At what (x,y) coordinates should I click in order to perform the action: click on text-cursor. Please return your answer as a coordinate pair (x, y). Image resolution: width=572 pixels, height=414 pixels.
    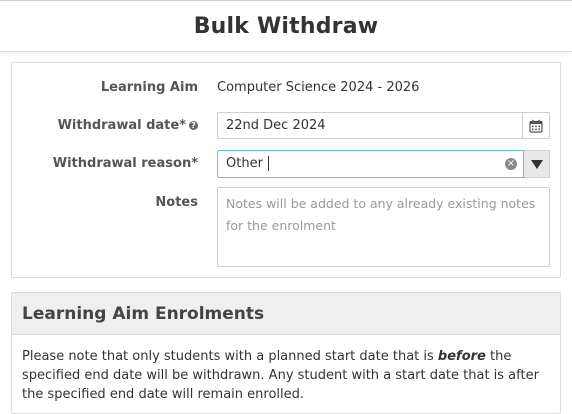
    Looking at the image, I should click on (268, 163).